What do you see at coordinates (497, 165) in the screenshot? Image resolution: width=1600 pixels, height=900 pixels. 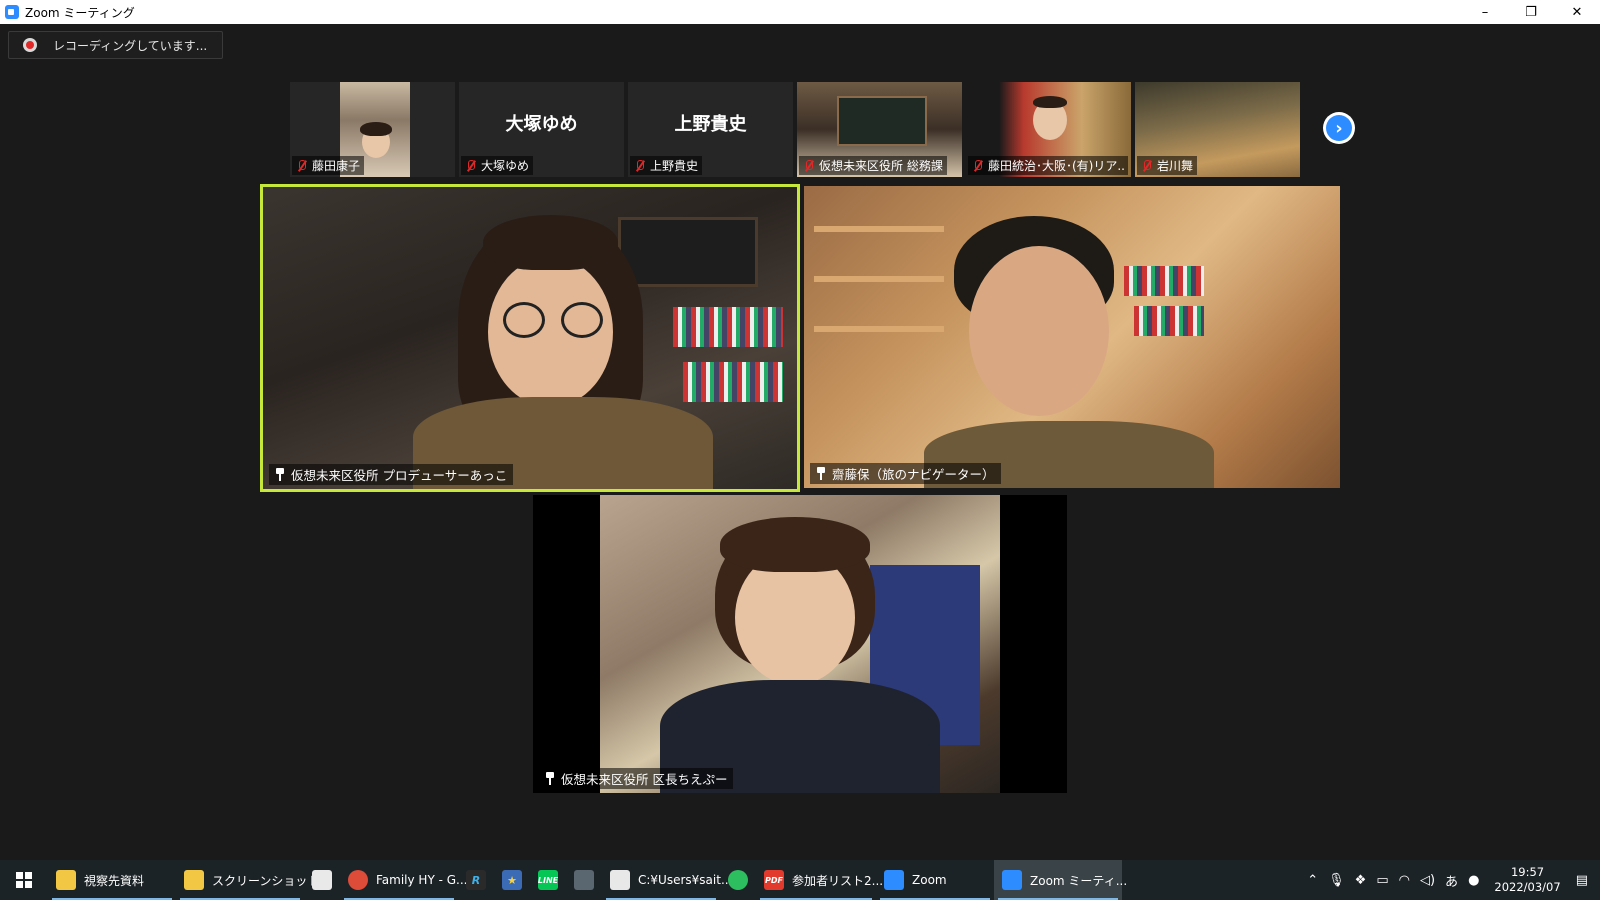 I see `participant-caption: 大塚ゆめ` at bounding box center [497, 165].